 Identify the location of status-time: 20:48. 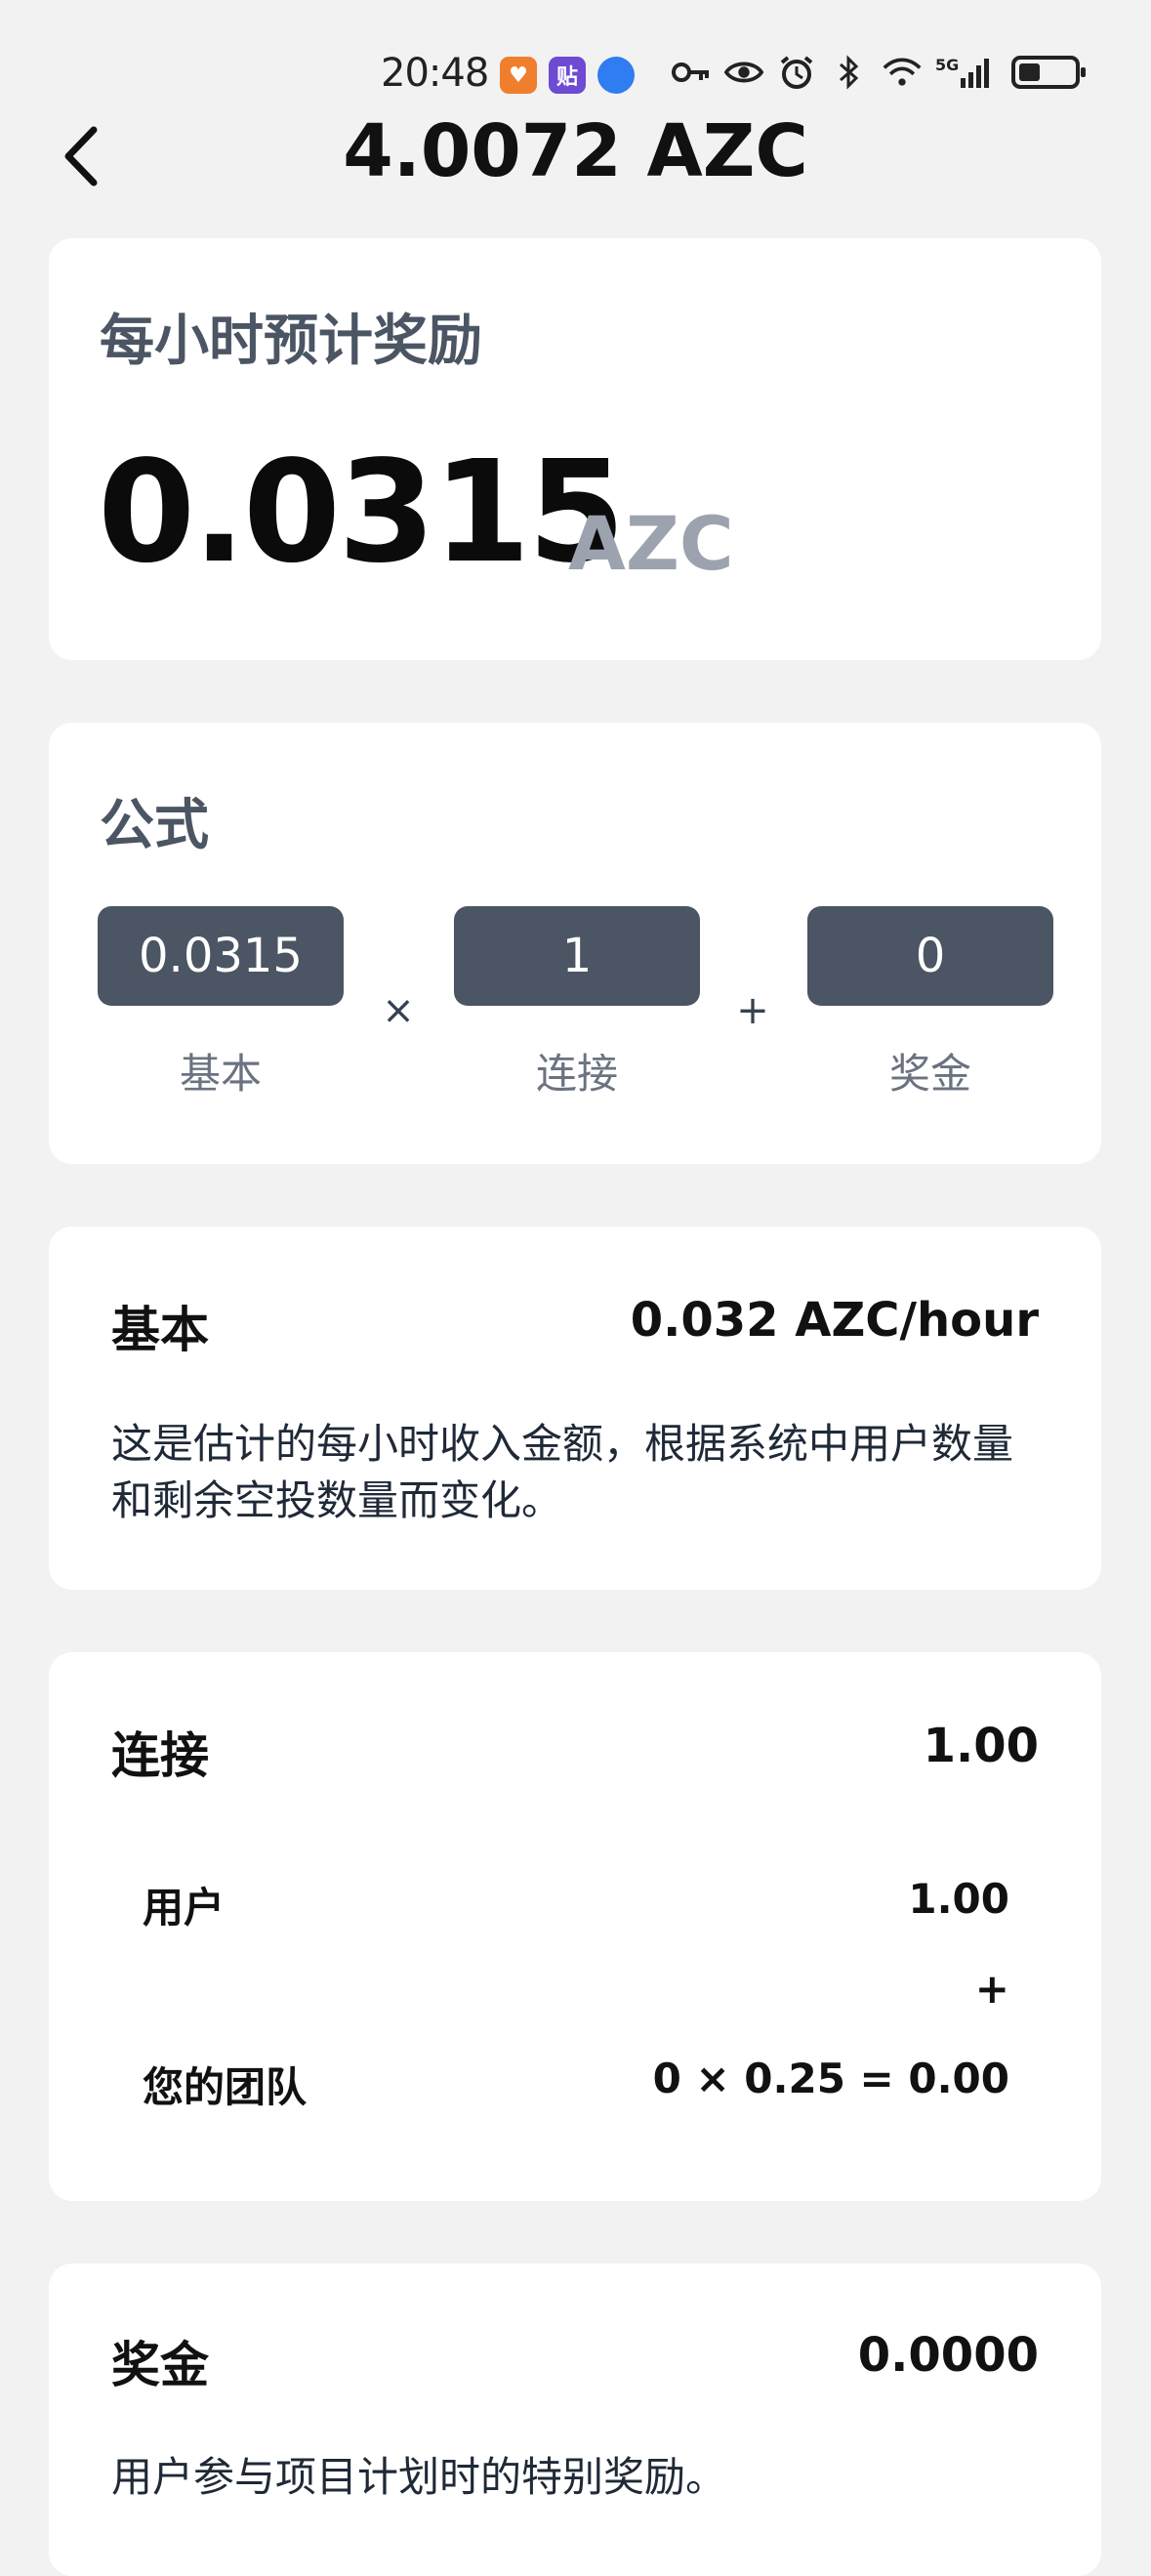
(435, 73).